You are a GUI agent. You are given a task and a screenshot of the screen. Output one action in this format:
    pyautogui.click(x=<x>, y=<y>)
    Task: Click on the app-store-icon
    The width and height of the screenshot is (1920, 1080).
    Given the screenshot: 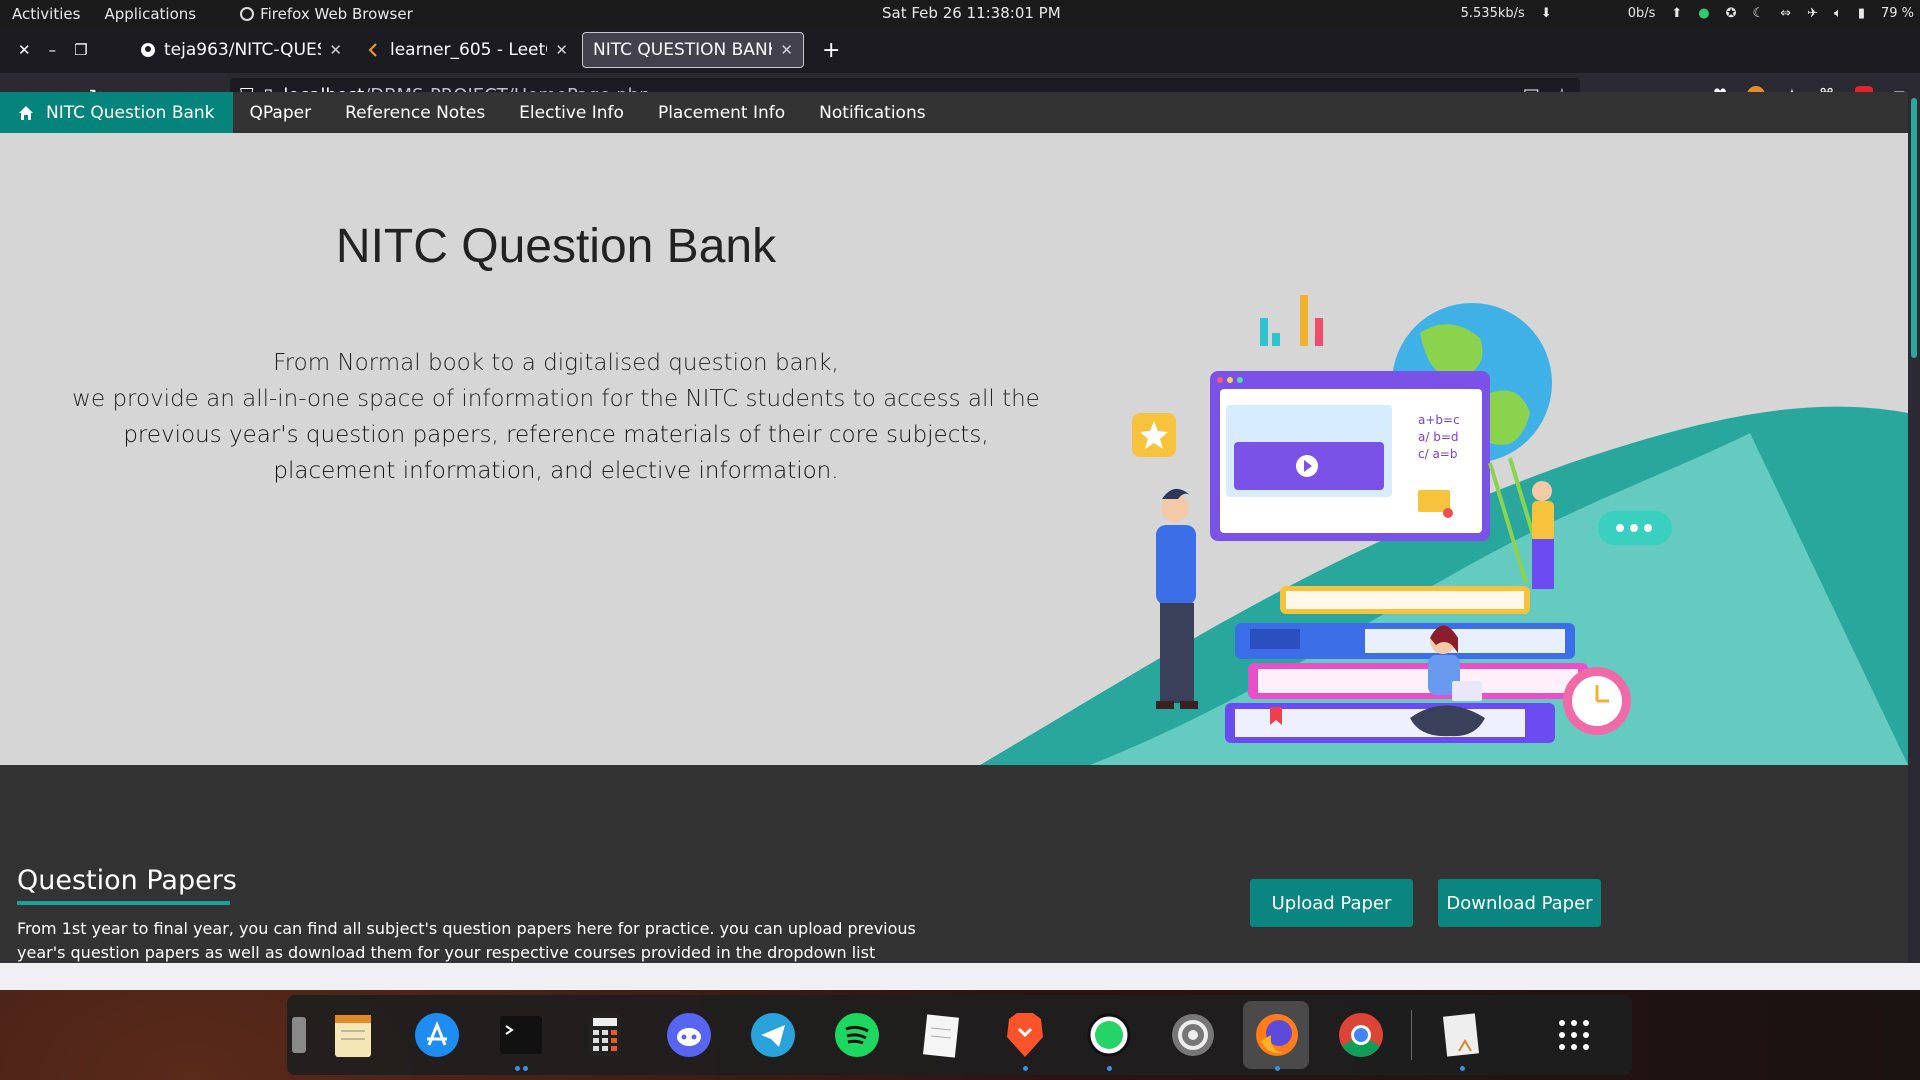 What is the action you would take?
    pyautogui.click(x=437, y=1035)
    